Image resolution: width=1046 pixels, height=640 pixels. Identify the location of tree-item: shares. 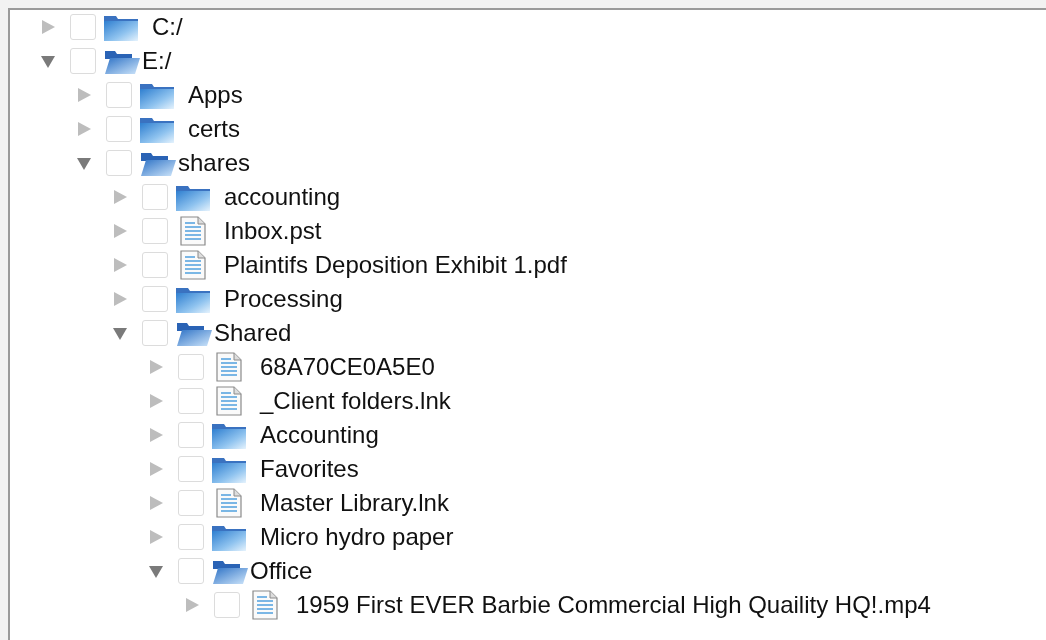
(214, 163).